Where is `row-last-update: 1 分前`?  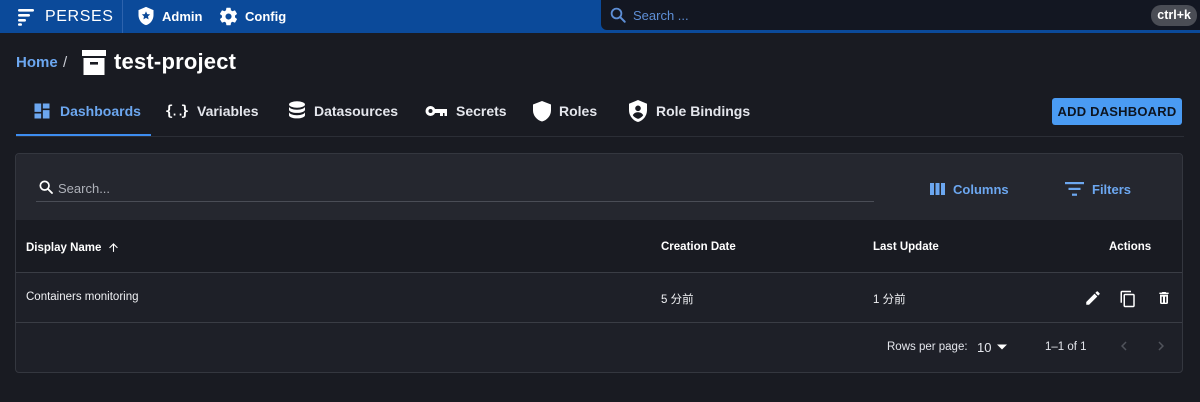
row-last-update: 1 分前 is located at coordinates (889, 300).